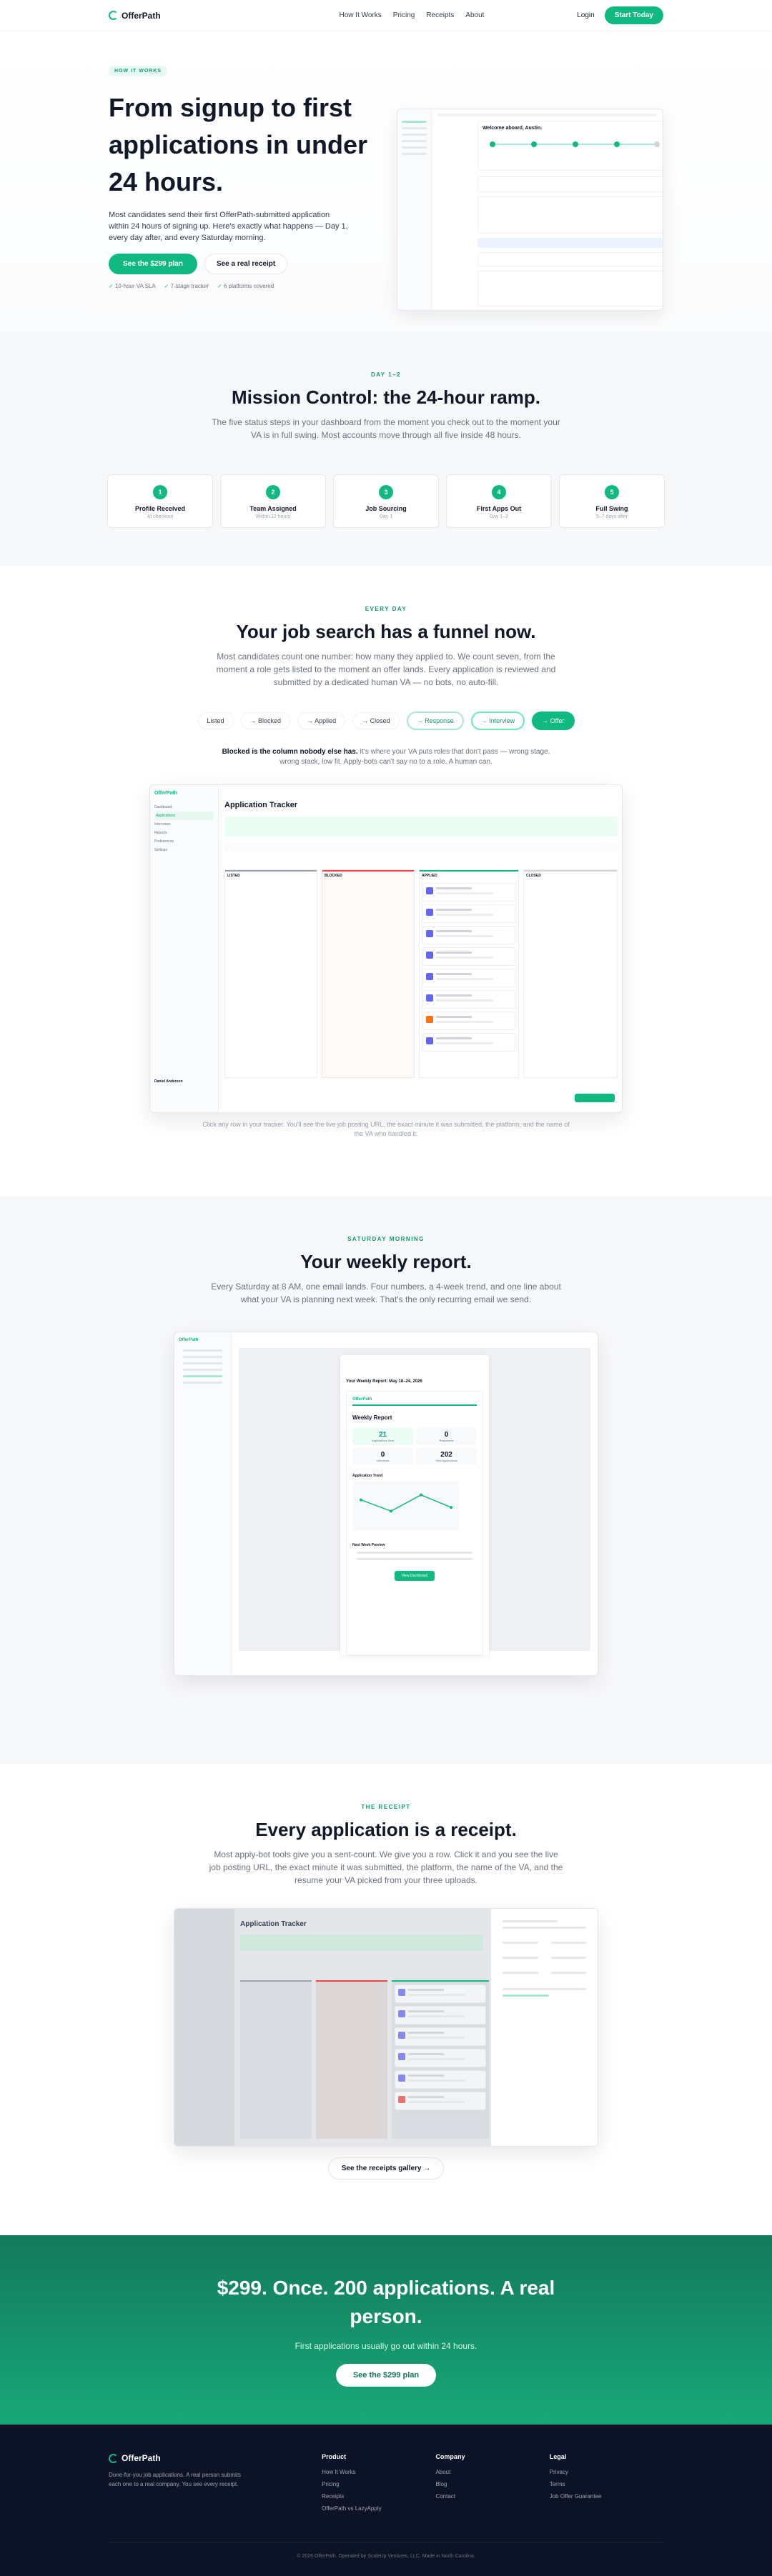  Describe the element at coordinates (273, 509) in the screenshot. I see `step-title: Team Assigned` at that location.